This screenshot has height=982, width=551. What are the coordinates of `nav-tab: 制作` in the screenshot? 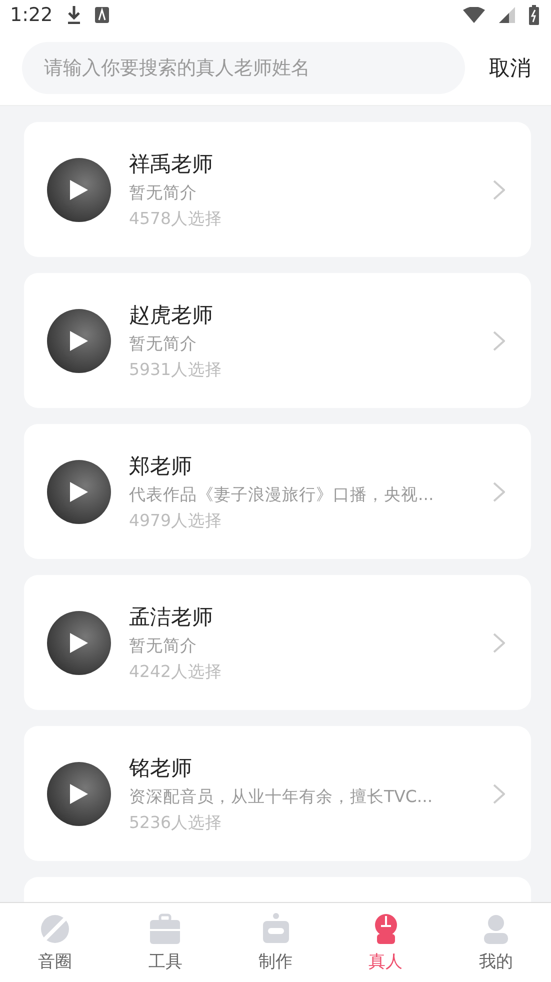 It's located at (275, 942).